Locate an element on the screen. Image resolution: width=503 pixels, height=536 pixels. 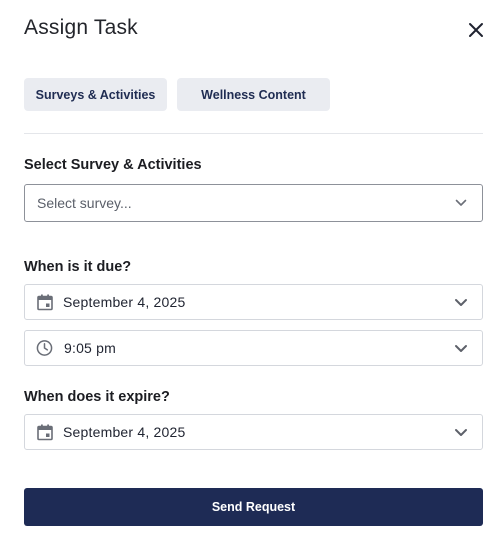
expire-label: When does it expire? is located at coordinates (97, 397).